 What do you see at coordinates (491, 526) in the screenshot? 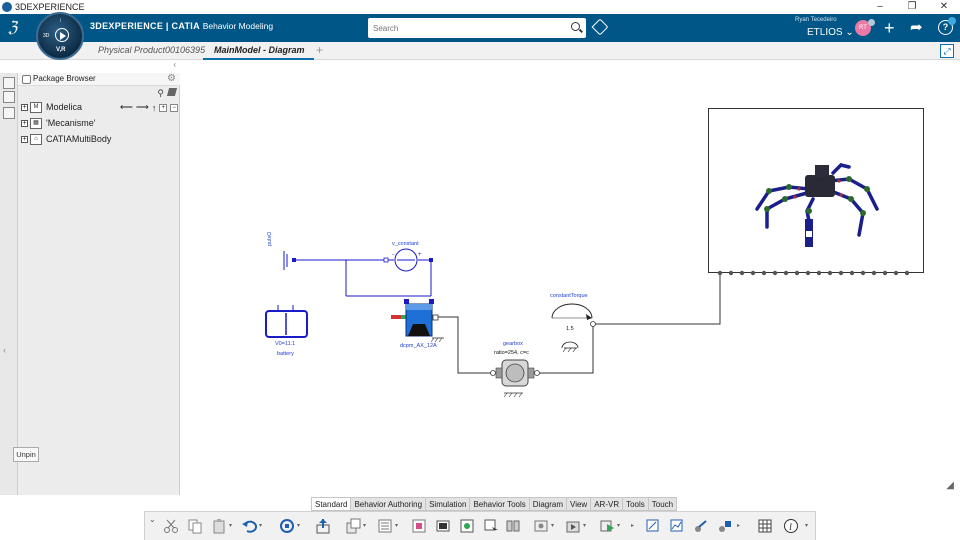
I see `library-icon` at bounding box center [491, 526].